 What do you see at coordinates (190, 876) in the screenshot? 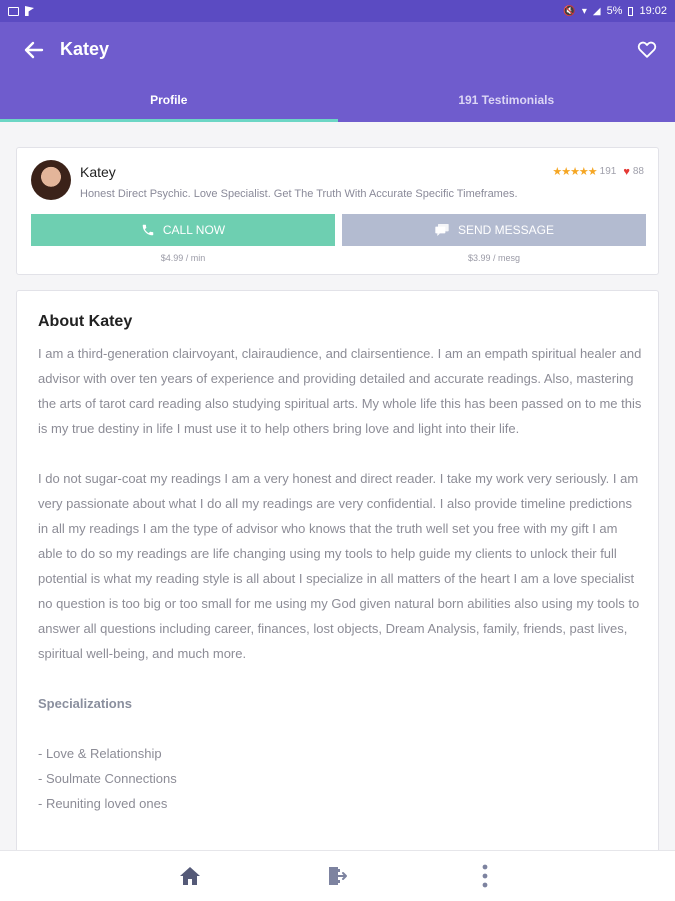
I see `home-icon` at bounding box center [190, 876].